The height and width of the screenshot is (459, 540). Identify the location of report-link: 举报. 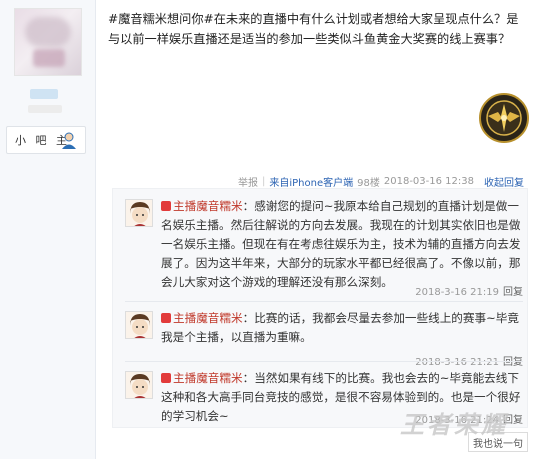
(248, 181).